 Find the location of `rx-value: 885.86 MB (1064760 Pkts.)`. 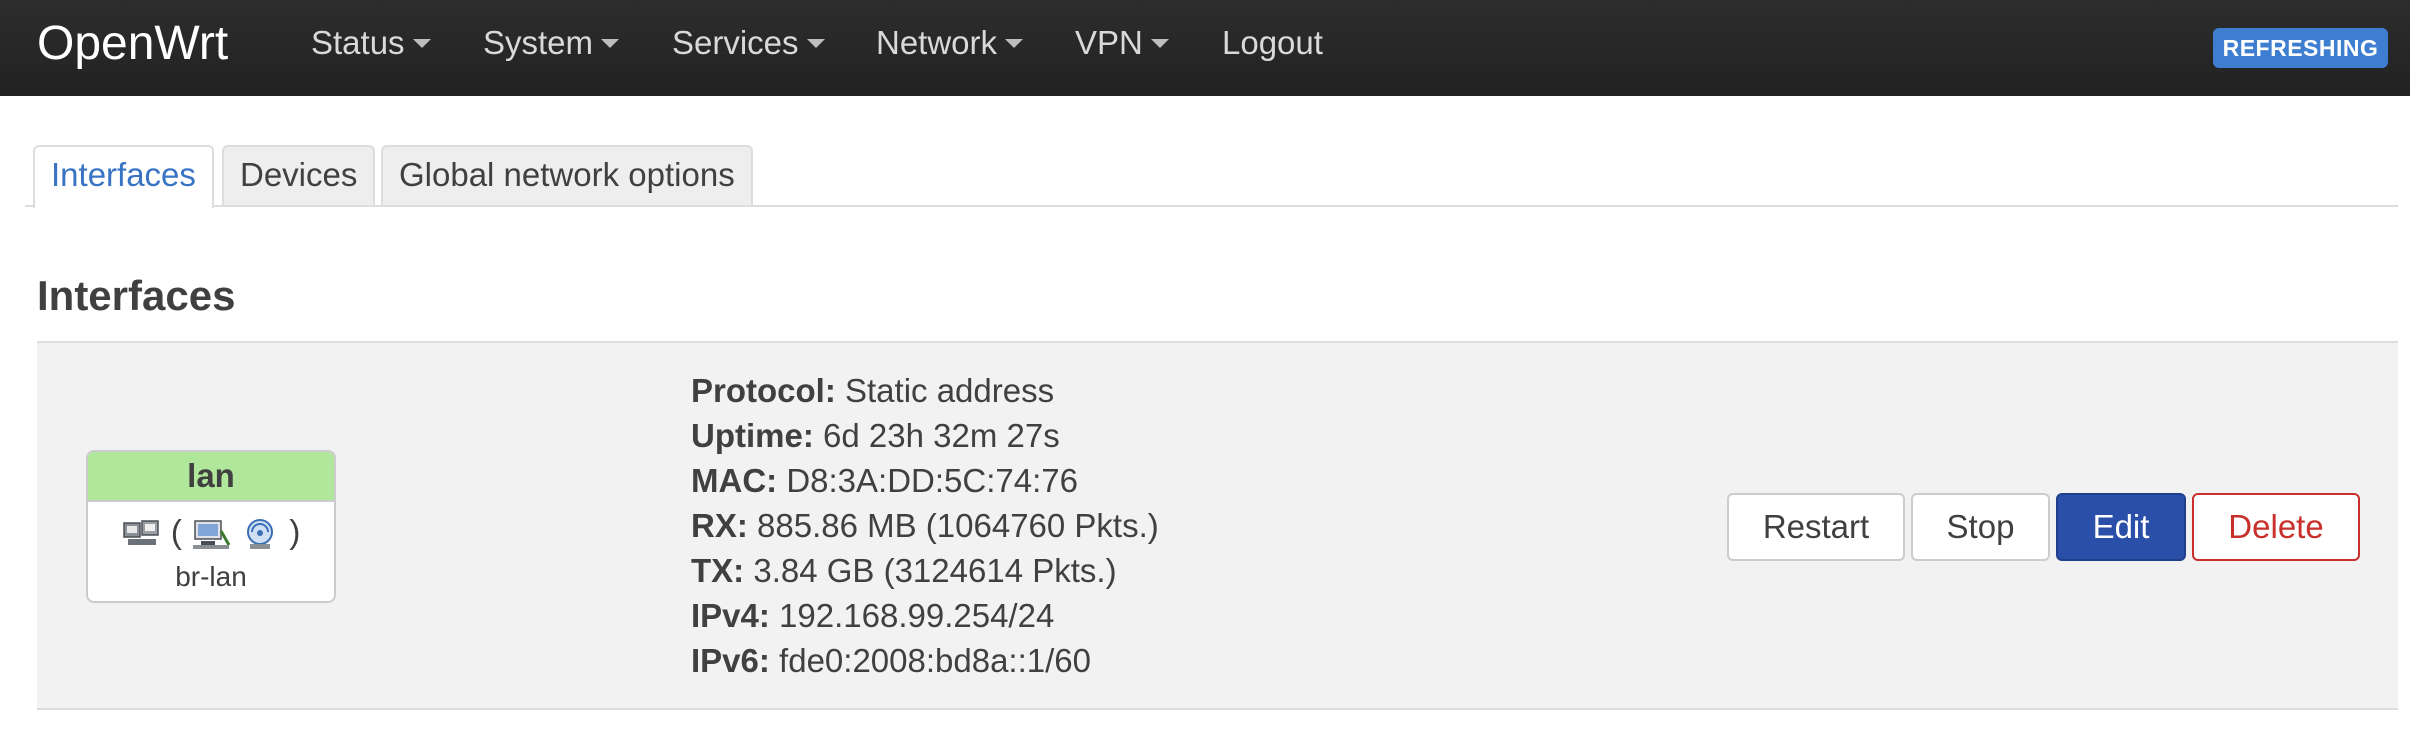

rx-value: 885.86 MB (1064760 Pkts.) is located at coordinates (958, 525).